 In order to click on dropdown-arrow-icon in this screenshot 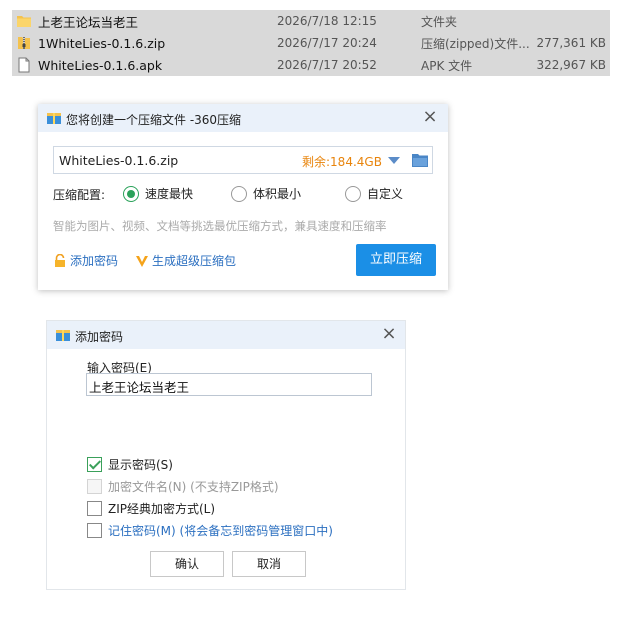, I will do `click(394, 160)`.